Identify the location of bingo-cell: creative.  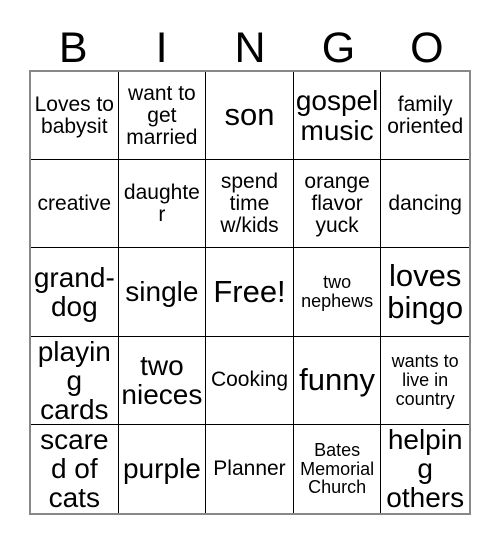
(75, 204).